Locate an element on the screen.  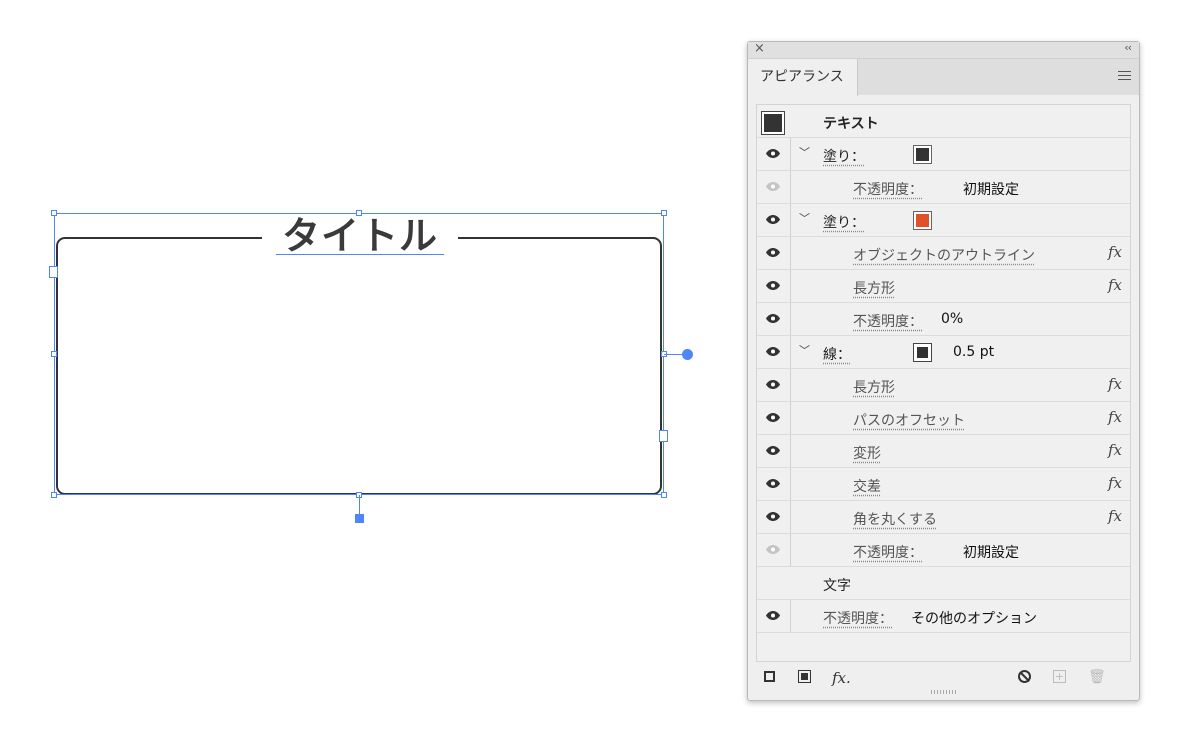
handle-bottom-left is located at coordinates (54, 495).